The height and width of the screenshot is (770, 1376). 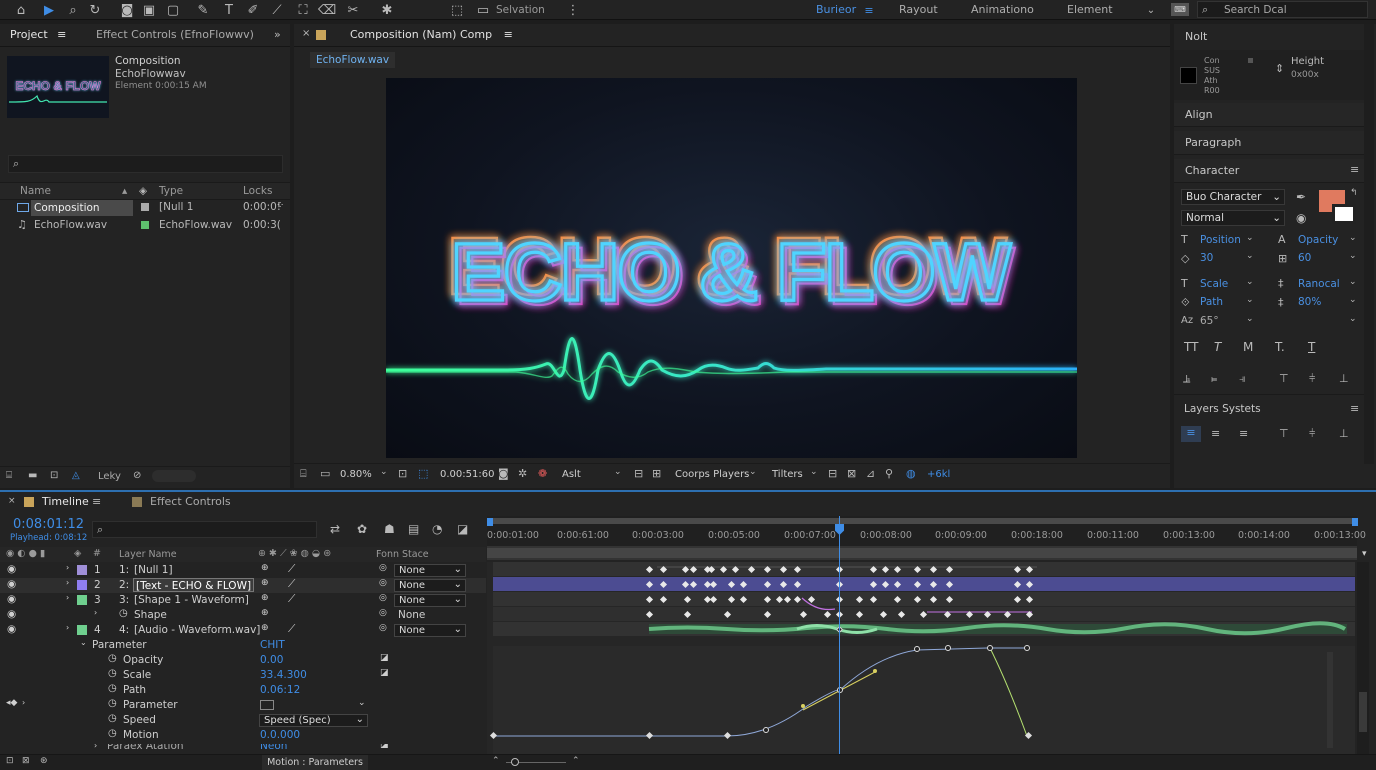 What do you see at coordinates (1214, 284) in the screenshot?
I see `prop-label: Scale` at bounding box center [1214, 284].